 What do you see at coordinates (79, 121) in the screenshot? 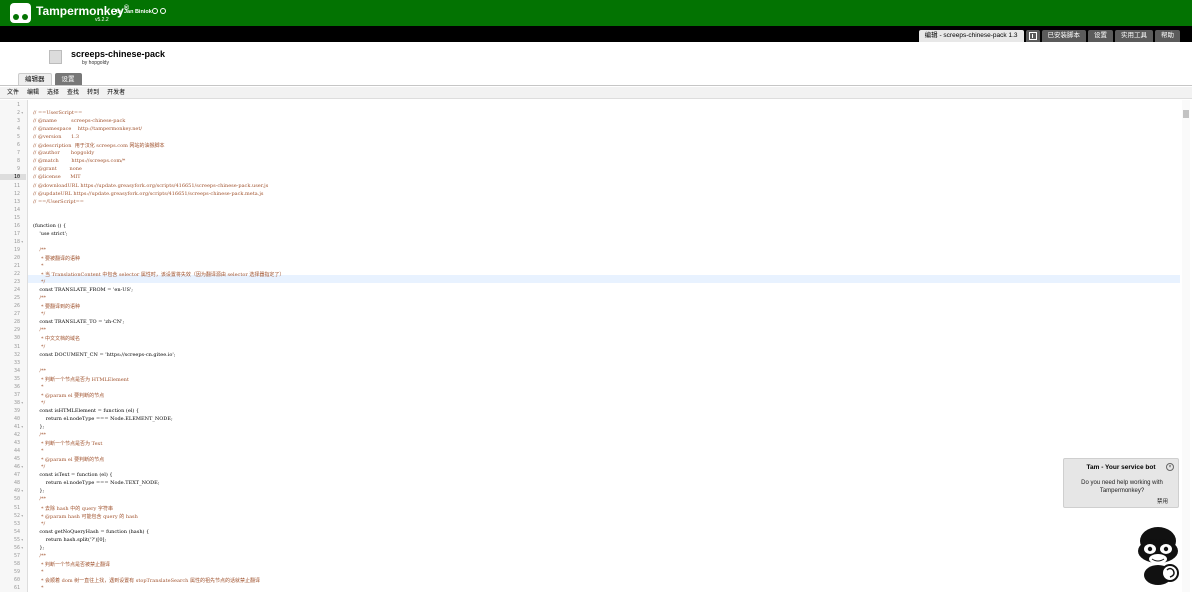
I see `code-line: // @name screeps-chinese-pack` at bounding box center [79, 121].